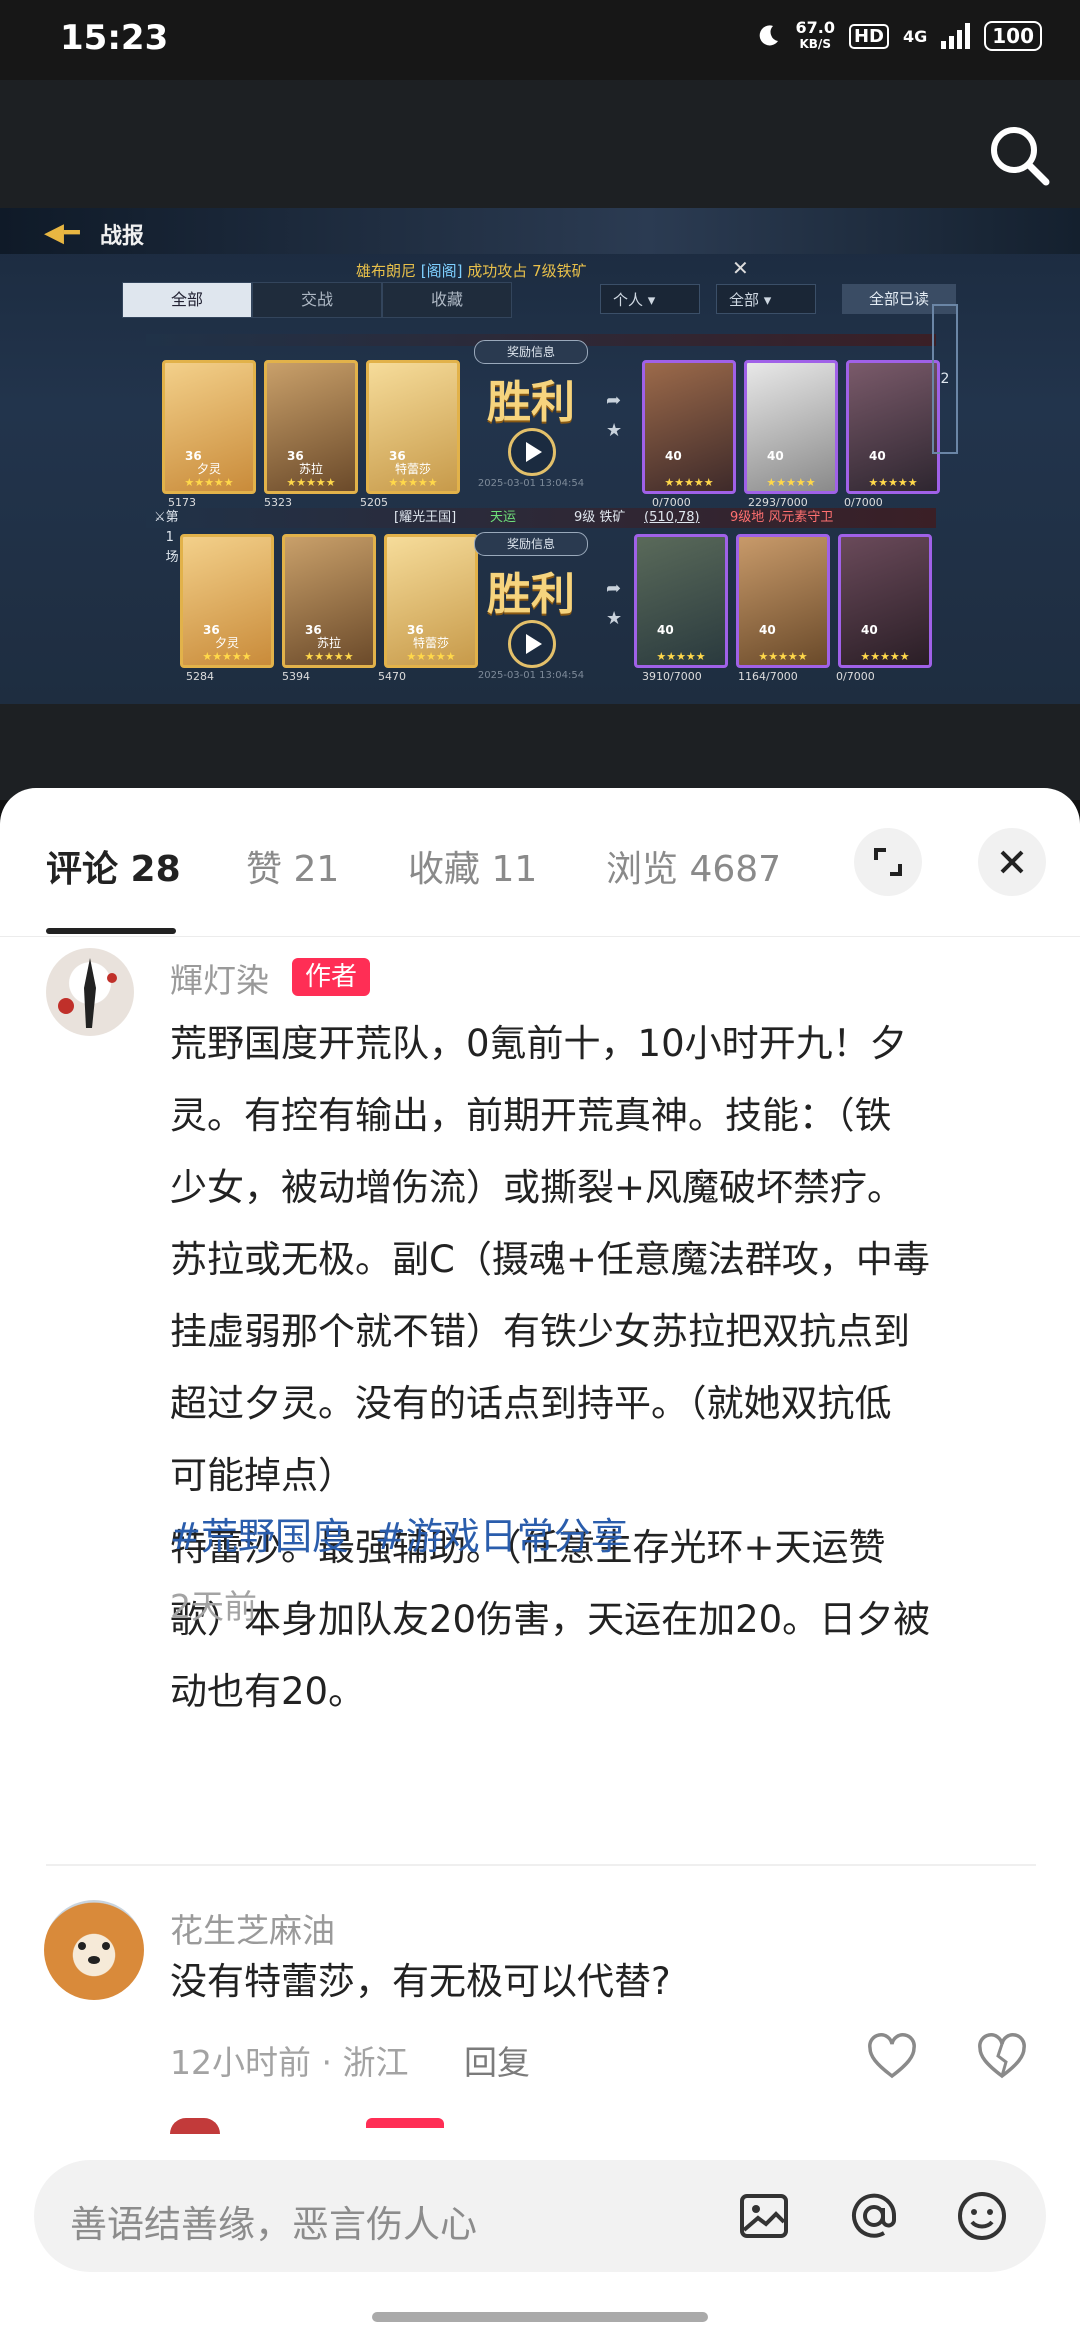 The image size is (1080, 2340). I want to click on panel-tabs: 评论 28 赞 21 收藏 11 浏览 4687, so click(540, 862).